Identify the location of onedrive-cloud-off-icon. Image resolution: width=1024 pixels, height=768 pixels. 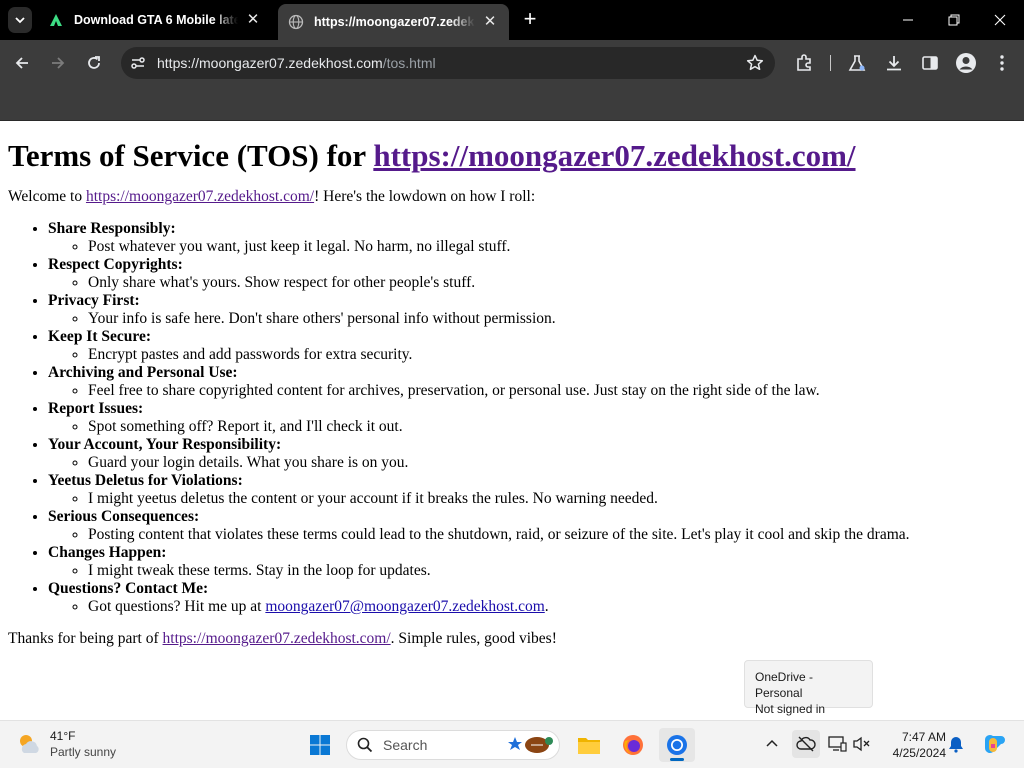
(806, 744).